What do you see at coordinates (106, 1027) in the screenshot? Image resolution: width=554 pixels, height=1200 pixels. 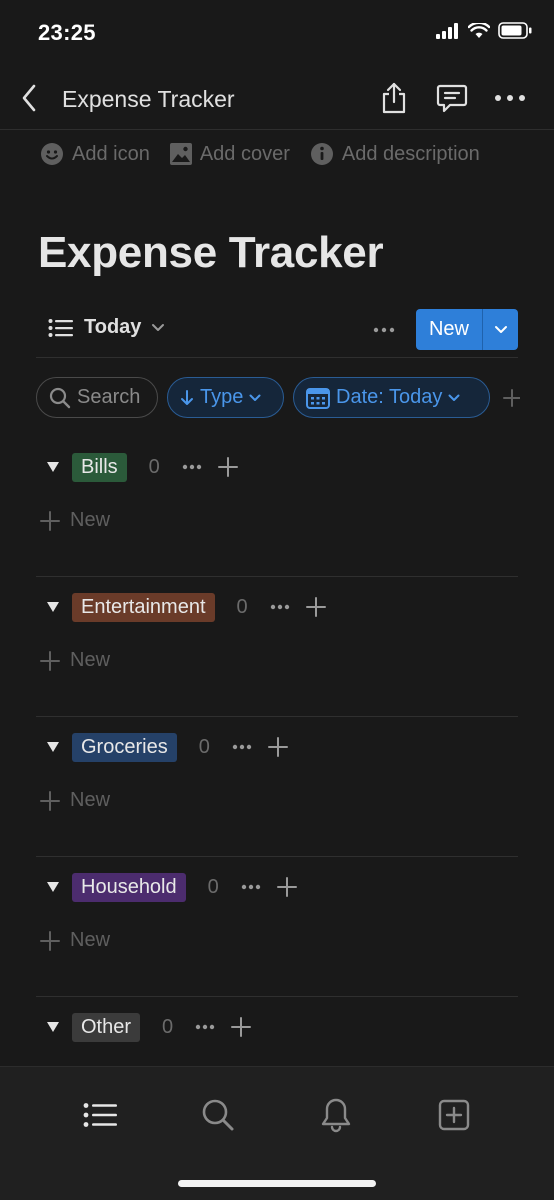 I see `group-tag: Other` at bounding box center [106, 1027].